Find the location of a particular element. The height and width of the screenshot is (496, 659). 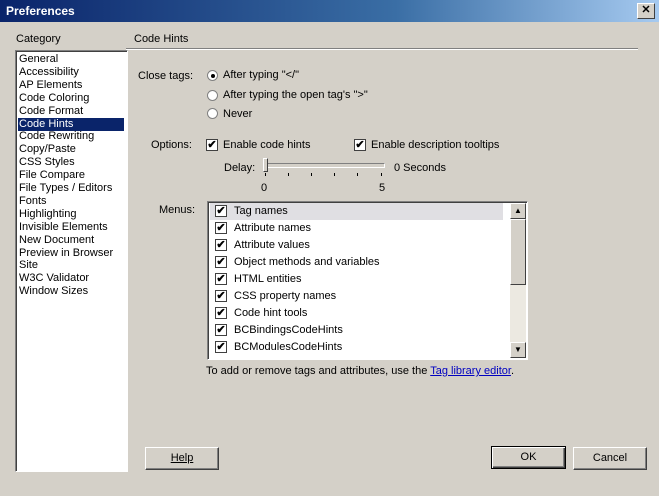

scroll-thumb is located at coordinates (518, 252).